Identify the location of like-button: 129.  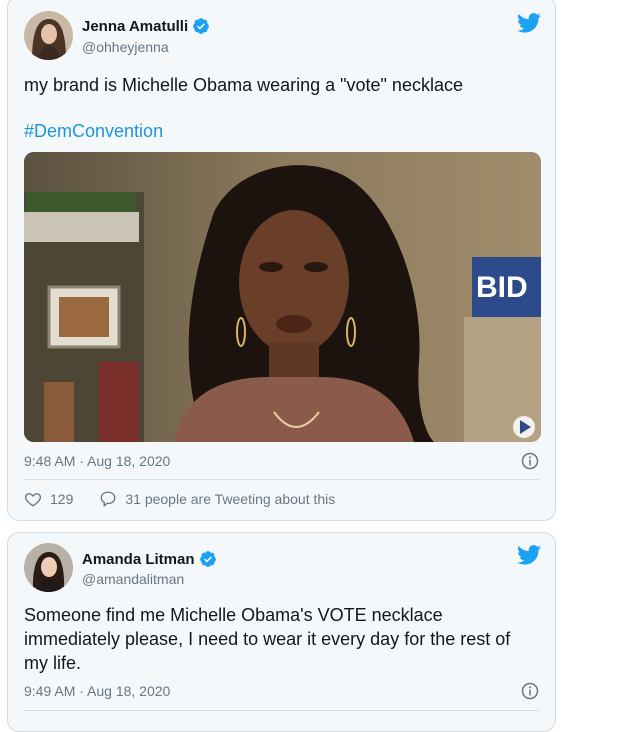
(48, 499).